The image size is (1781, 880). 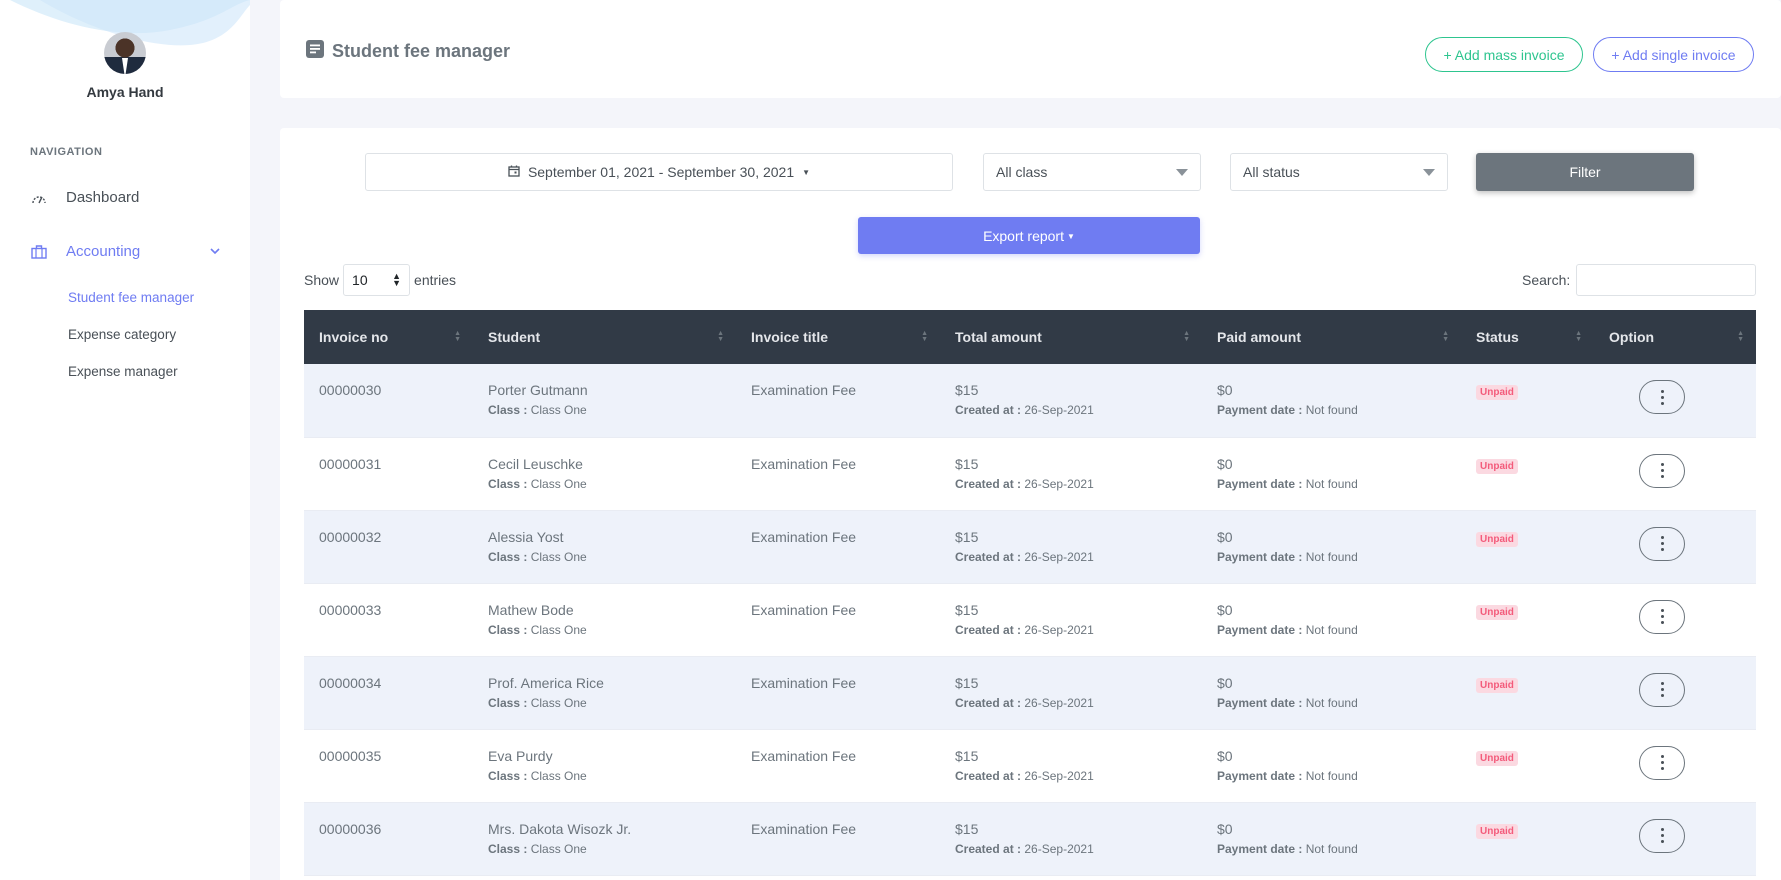 I want to click on sidebar-item-label: Accounting, so click(x=103, y=251).